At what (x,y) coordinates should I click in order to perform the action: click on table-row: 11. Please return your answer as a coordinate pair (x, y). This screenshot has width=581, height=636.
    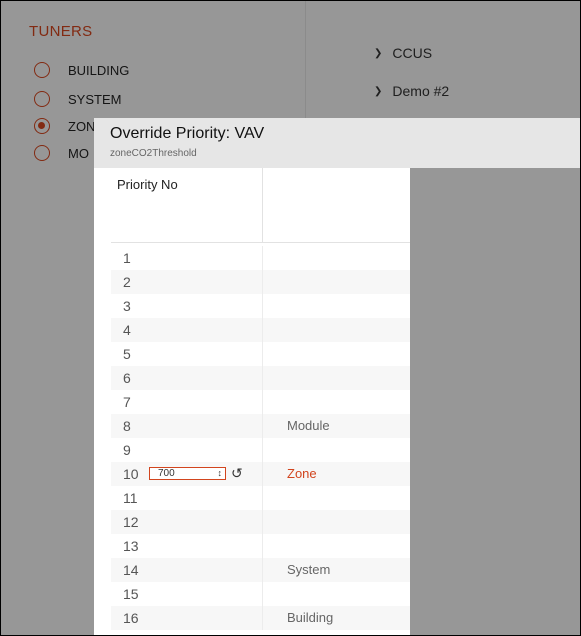
    Looking at the image, I should click on (260, 498).